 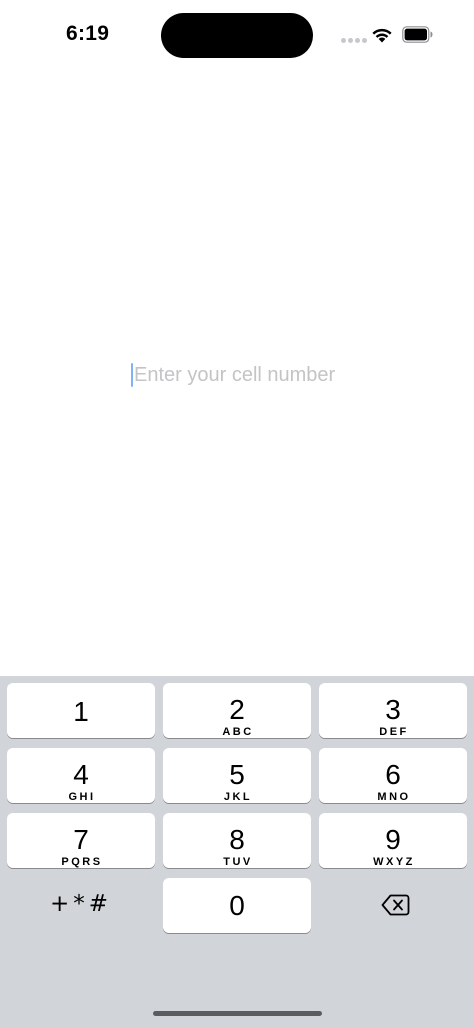 What do you see at coordinates (382, 35) in the screenshot?
I see `wifi-icon` at bounding box center [382, 35].